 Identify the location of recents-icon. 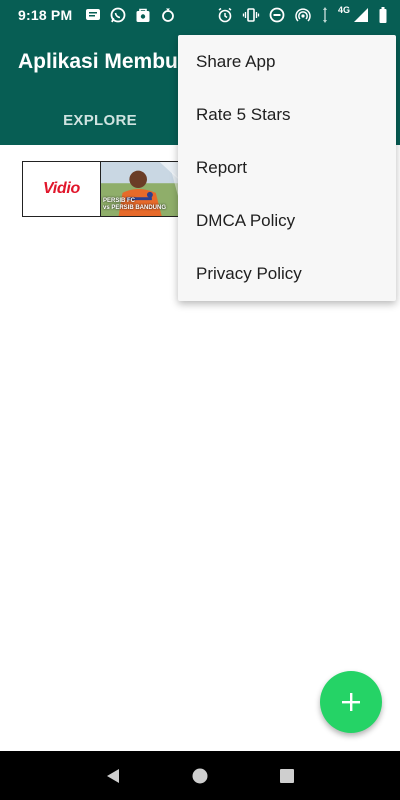
(286, 775).